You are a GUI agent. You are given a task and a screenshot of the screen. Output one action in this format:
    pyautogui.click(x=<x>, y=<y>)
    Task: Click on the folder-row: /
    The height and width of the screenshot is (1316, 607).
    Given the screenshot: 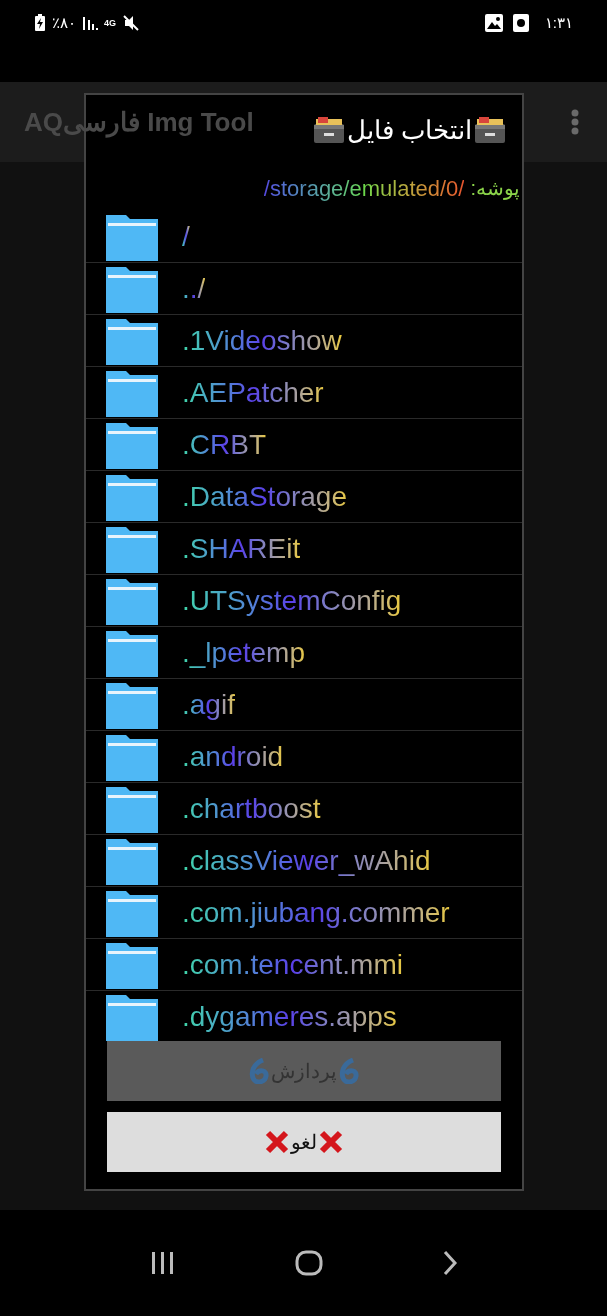 What is the action you would take?
    pyautogui.click(x=304, y=237)
    